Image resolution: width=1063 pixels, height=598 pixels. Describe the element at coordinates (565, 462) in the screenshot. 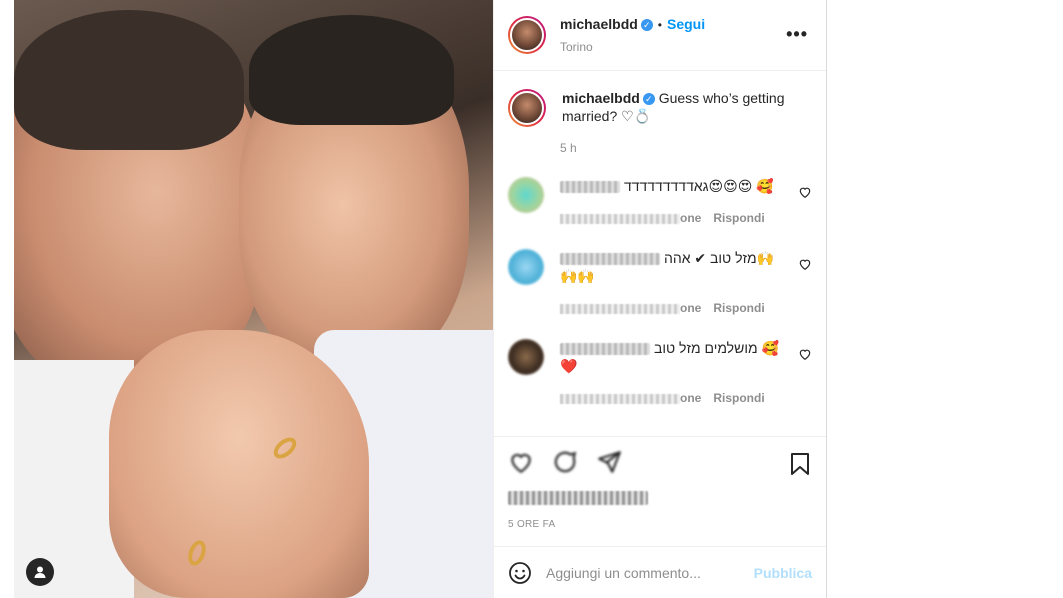

I see `comment-bubble-icon` at that location.